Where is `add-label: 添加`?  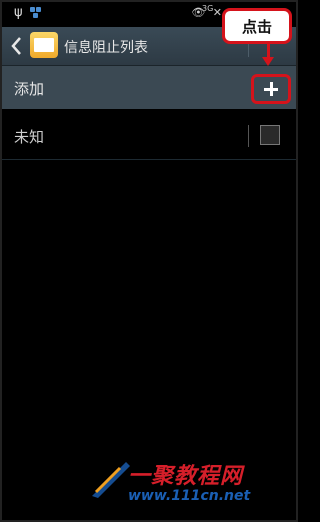
add-label: 添加 is located at coordinates (29, 89).